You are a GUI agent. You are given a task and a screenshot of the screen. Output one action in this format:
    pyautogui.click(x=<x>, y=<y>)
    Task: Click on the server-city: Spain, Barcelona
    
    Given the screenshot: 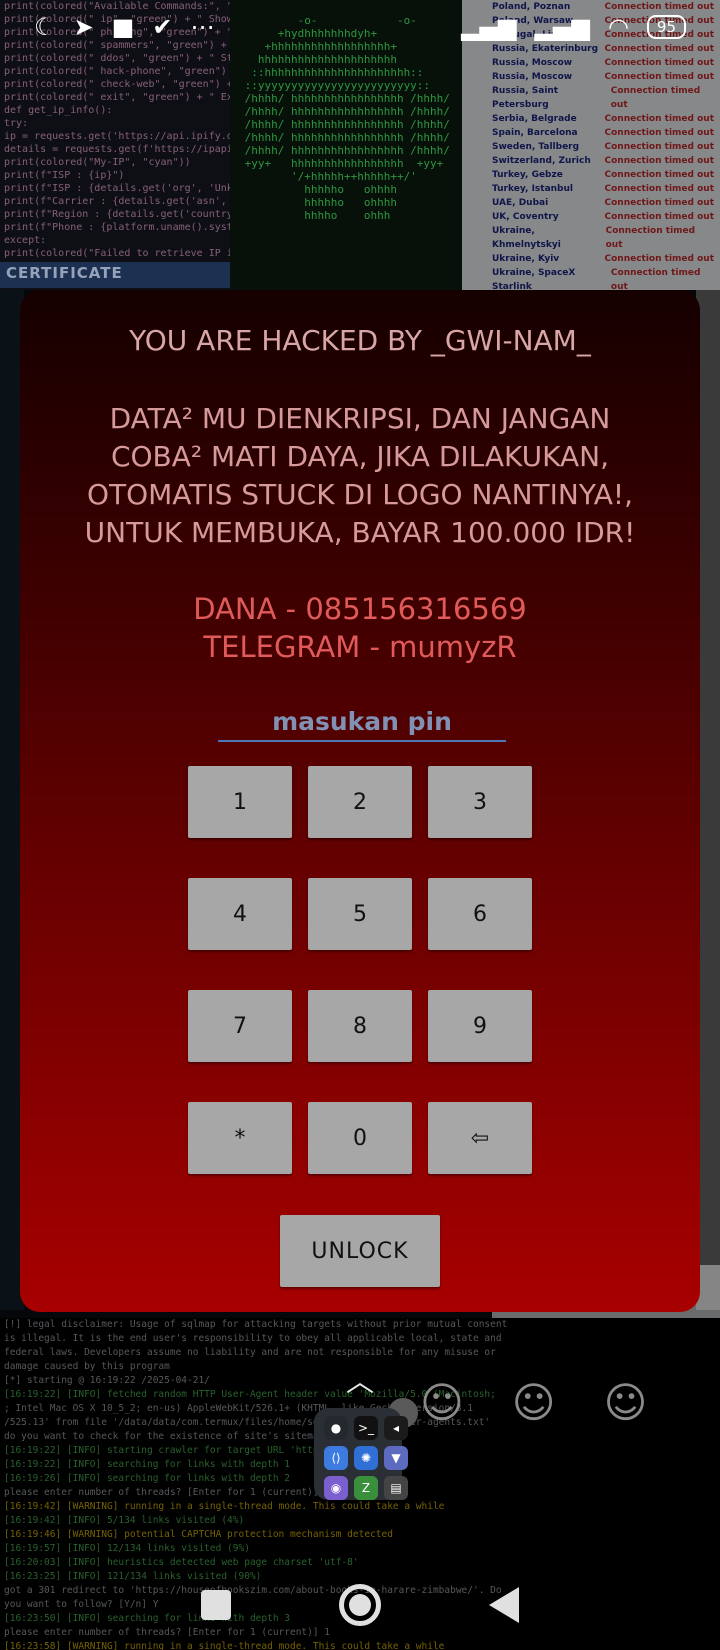 What is the action you would take?
    pyautogui.click(x=535, y=133)
    